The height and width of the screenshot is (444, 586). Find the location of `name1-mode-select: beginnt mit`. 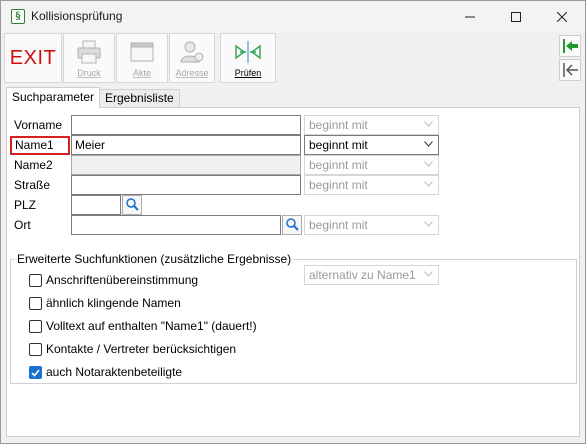

name1-mode-select: beginnt mit is located at coordinates (371, 145).